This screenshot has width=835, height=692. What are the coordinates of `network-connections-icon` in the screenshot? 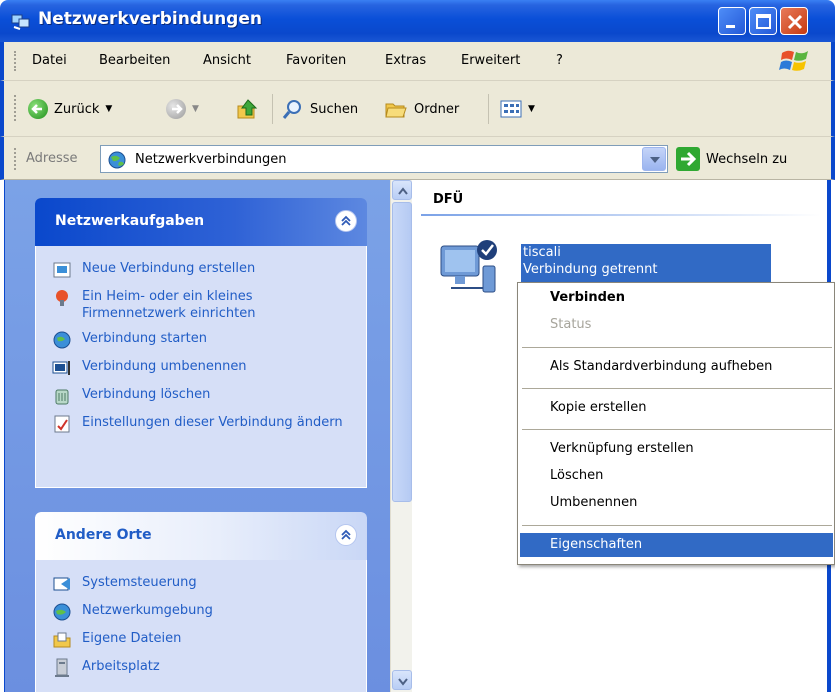 It's located at (20, 22).